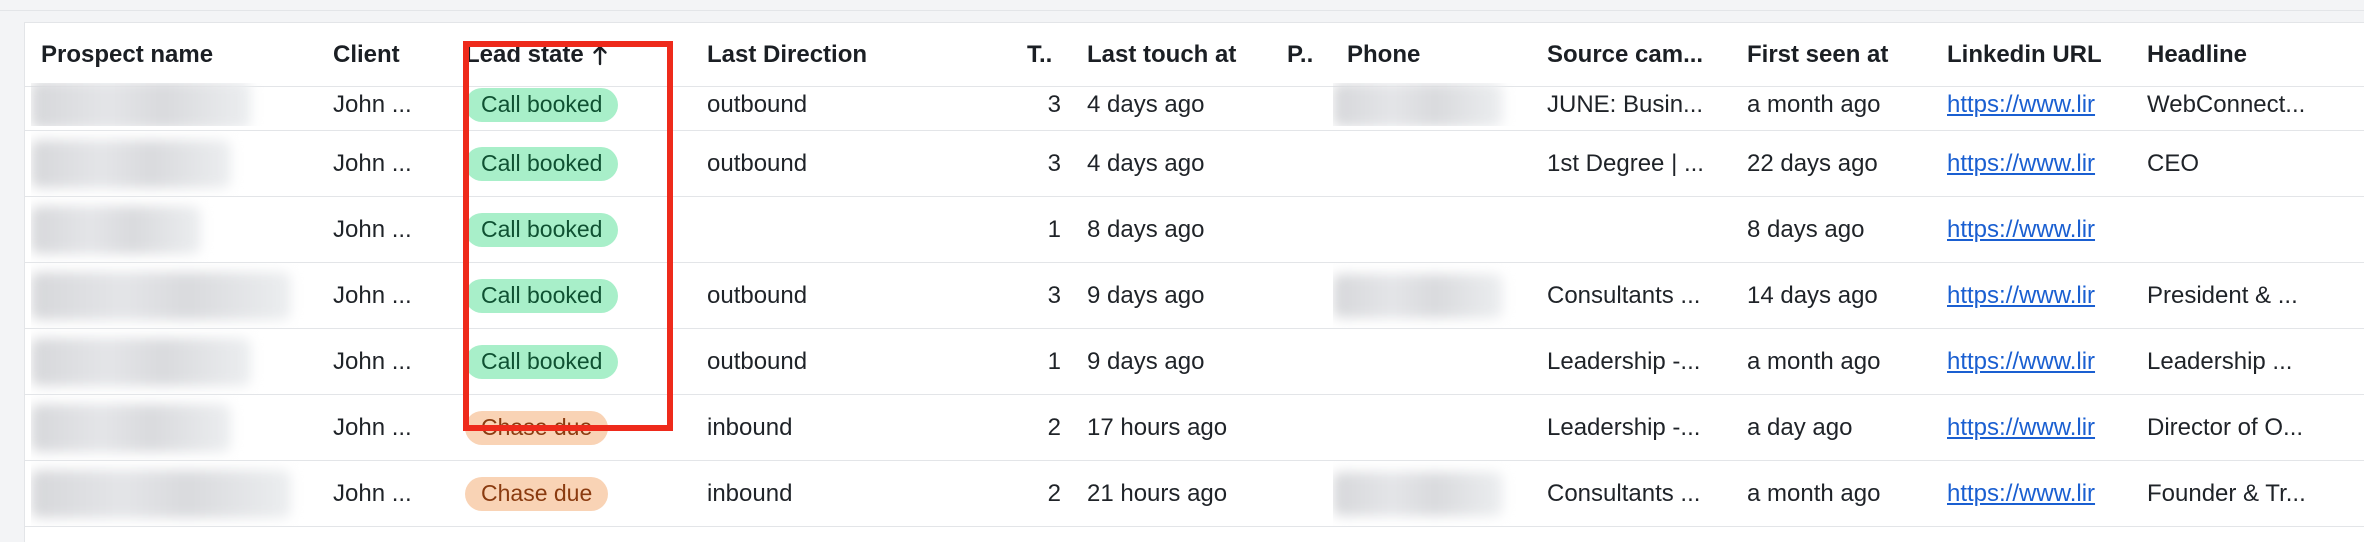 Image resolution: width=2364 pixels, height=542 pixels. Describe the element at coordinates (1812, 295) in the screenshot. I see `first-seen-value: 14 days ago` at that location.